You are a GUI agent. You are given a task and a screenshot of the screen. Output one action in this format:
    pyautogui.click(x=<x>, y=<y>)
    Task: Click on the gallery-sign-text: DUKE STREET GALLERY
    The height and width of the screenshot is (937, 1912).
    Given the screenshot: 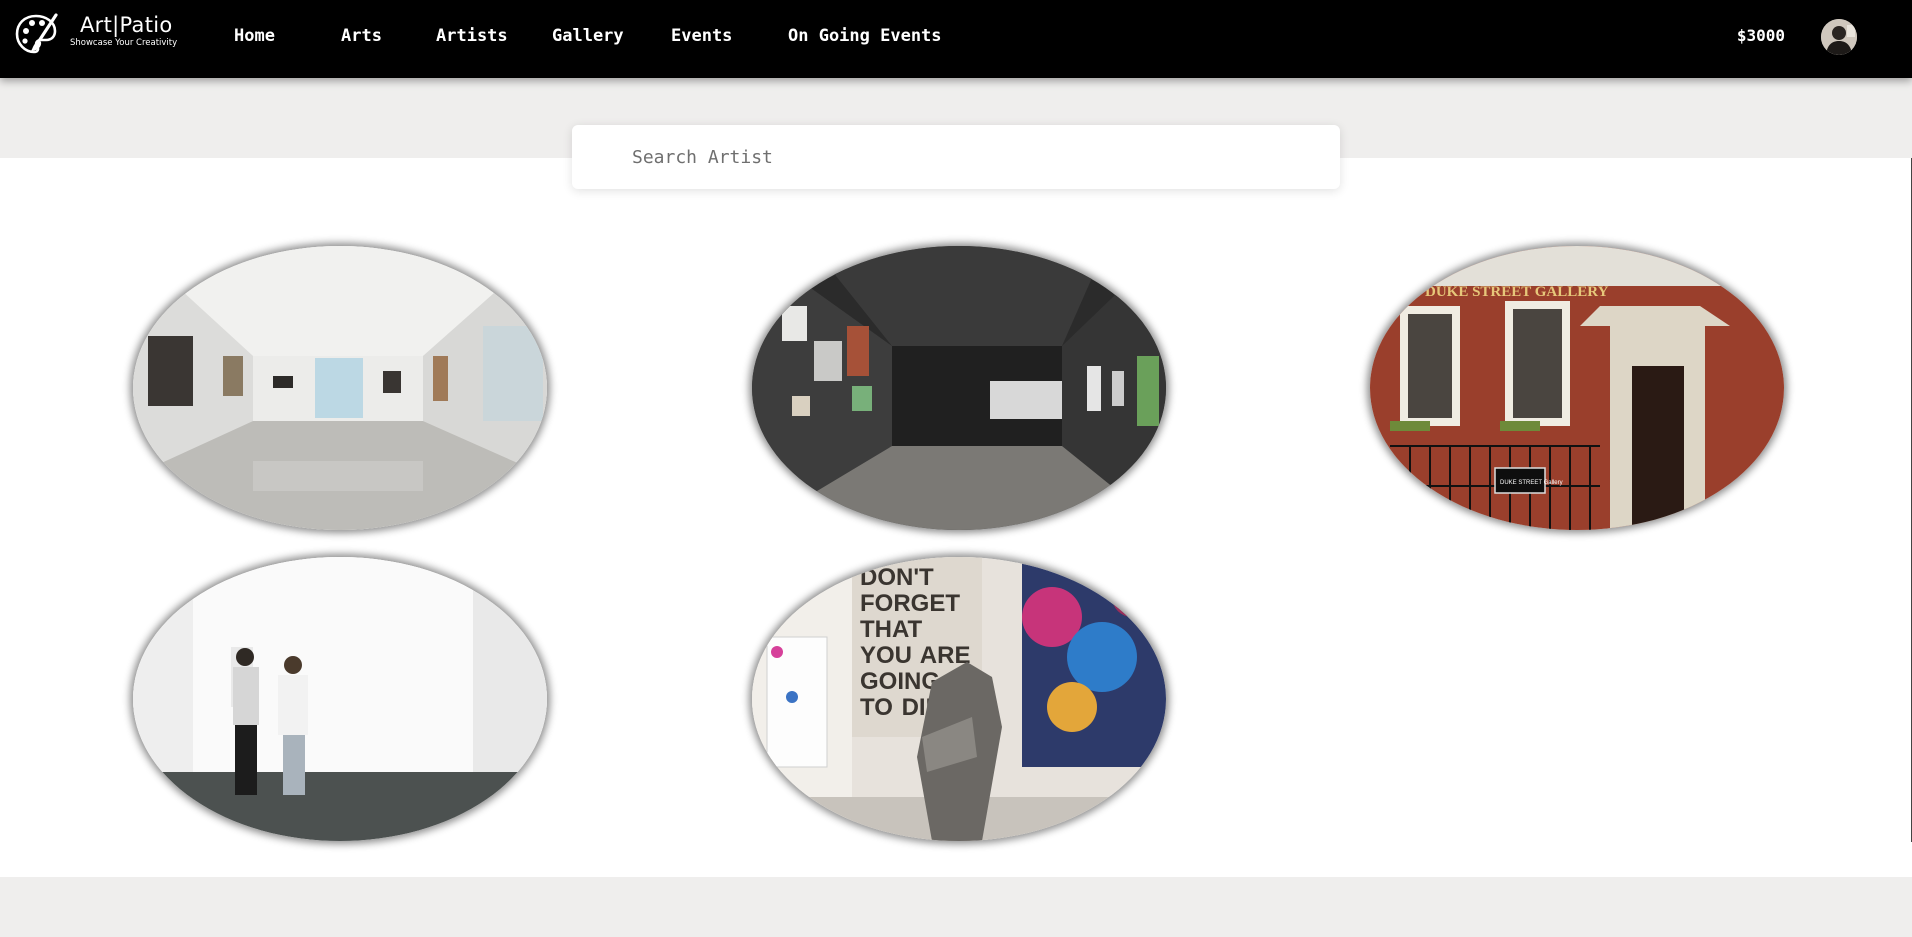 What is the action you would take?
    pyautogui.click(x=1517, y=292)
    